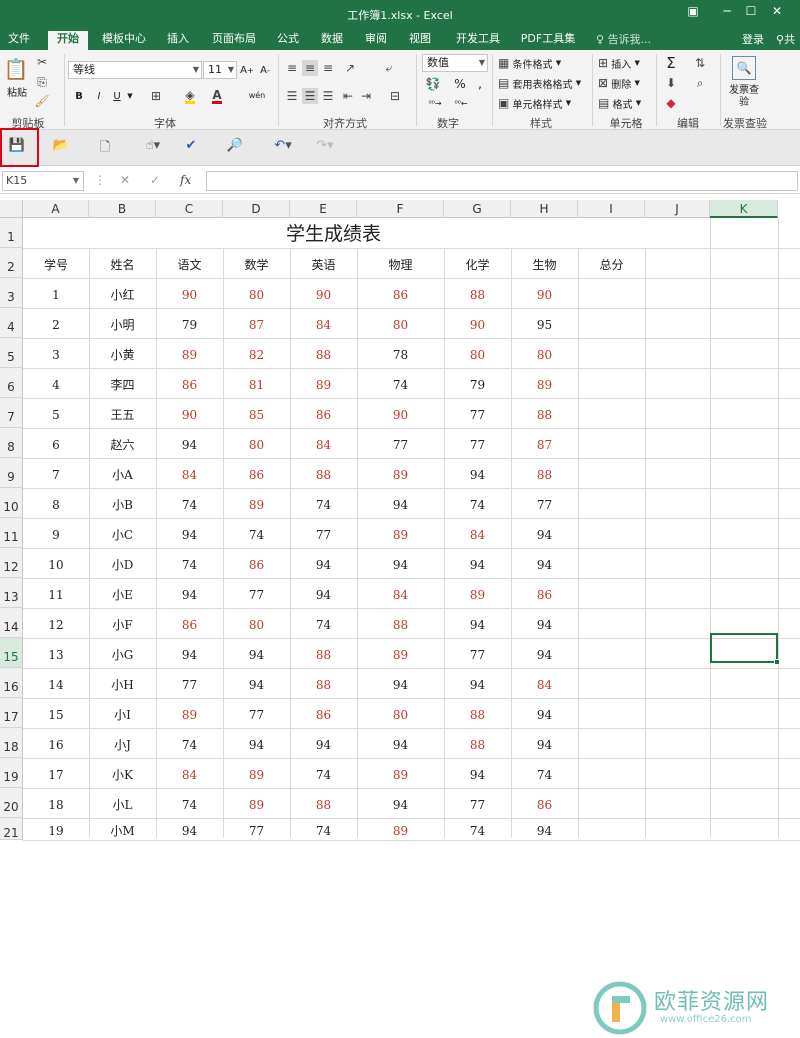 The width and height of the screenshot is (800, 1038). What do you see at coordinates (288, 40) in the screenshot?
I see `tab-formulas: 公式` at bounding box center [288, 40].